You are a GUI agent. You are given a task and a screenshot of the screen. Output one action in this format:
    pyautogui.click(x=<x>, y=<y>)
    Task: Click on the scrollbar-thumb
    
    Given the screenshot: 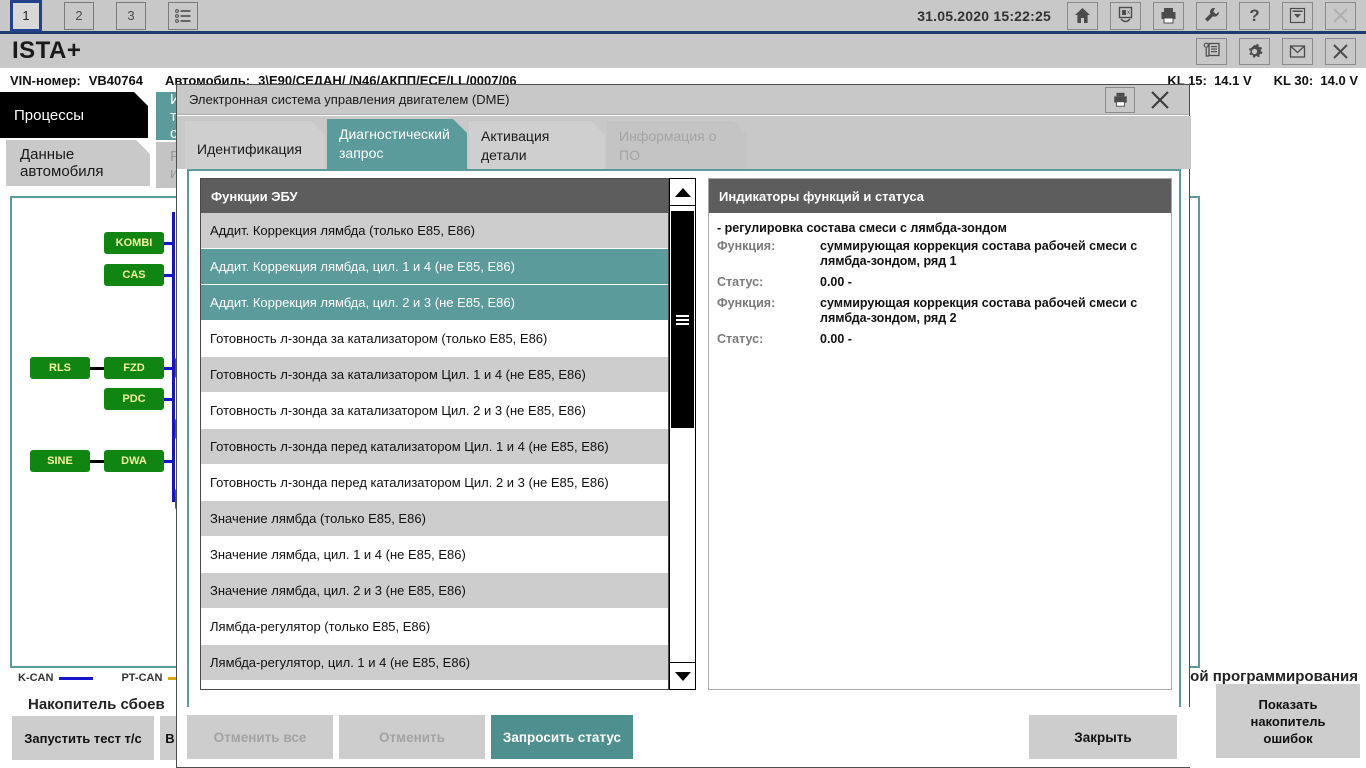 What is the action you would take?
    pyautogui.click(x=682, y=319)
    